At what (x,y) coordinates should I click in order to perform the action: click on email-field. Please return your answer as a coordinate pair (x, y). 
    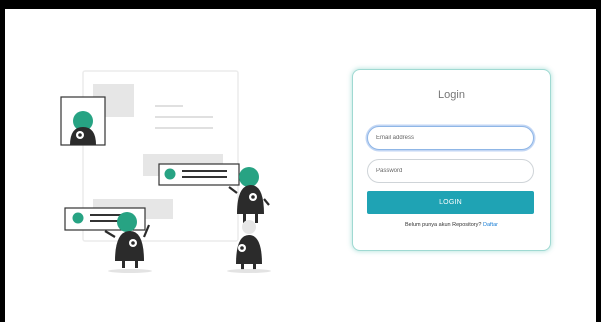
    Looking at the image, I should click on (450, 138).